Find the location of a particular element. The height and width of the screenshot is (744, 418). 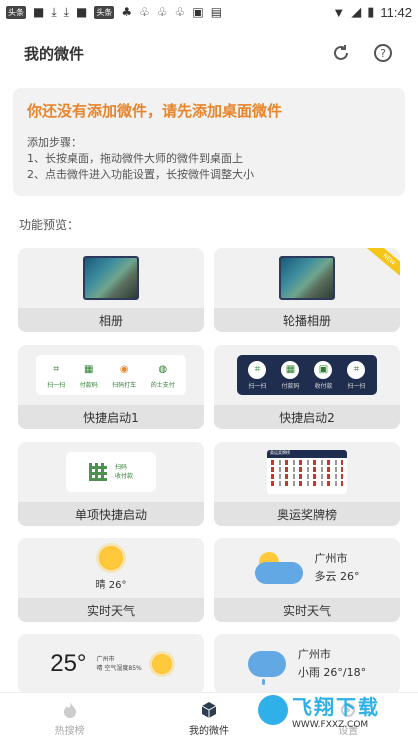

pay-icon: ◍ is located at coordinates (163, 369).